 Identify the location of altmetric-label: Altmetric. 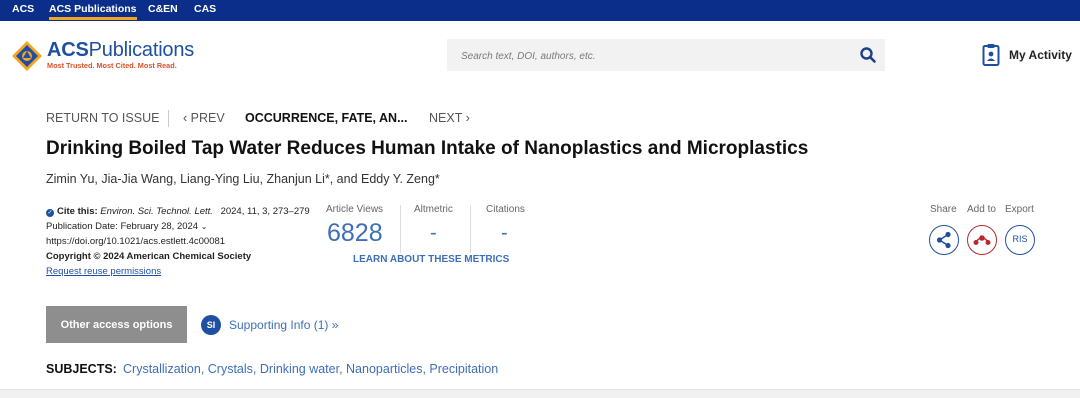
(433, 209).